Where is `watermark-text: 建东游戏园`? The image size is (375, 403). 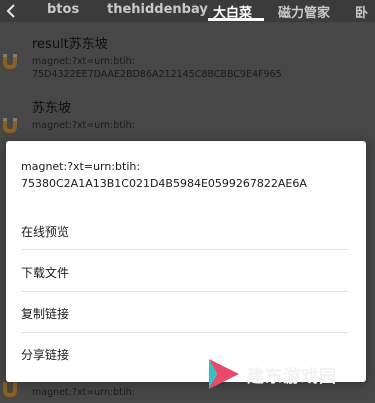
watermark-text: 建东游戏园 is located at coordinates (292, 377).